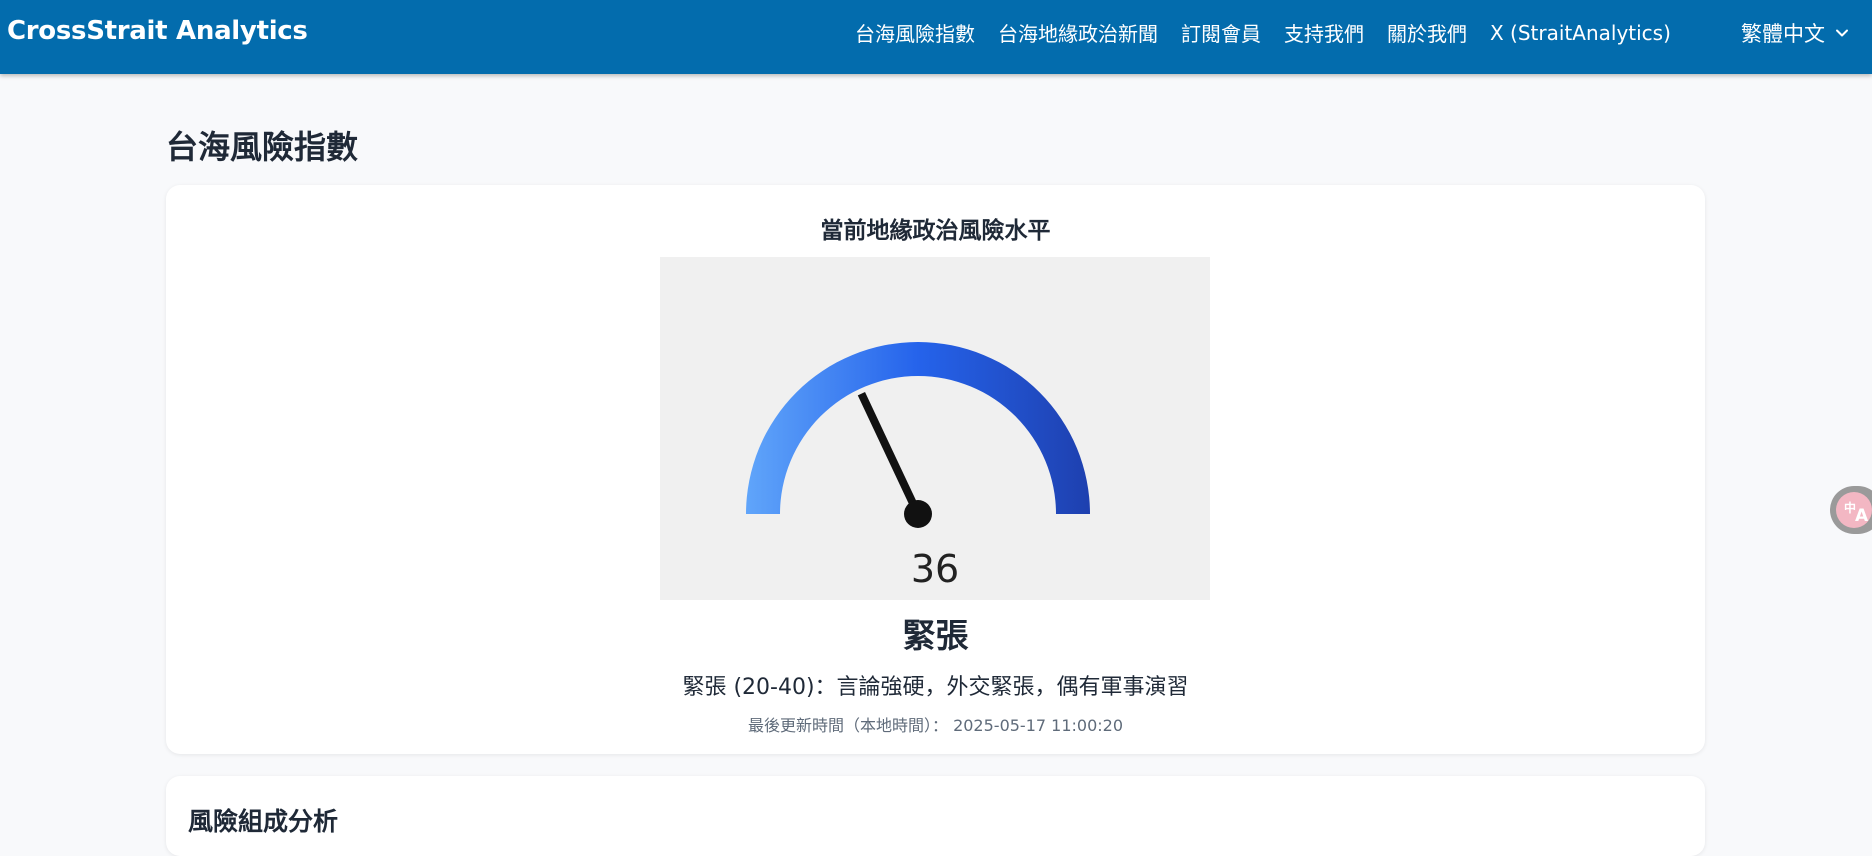  I want to click on risk-card-heading: 當前地緣政治風險水平, so click(935, 231).